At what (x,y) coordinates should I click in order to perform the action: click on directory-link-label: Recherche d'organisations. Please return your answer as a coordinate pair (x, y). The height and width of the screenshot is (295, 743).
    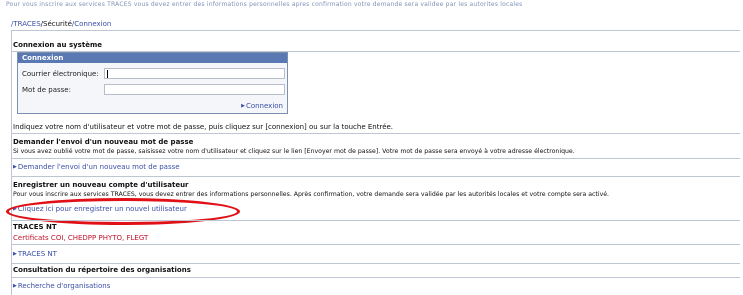
    Looking at the image, I should click on (64, 286).